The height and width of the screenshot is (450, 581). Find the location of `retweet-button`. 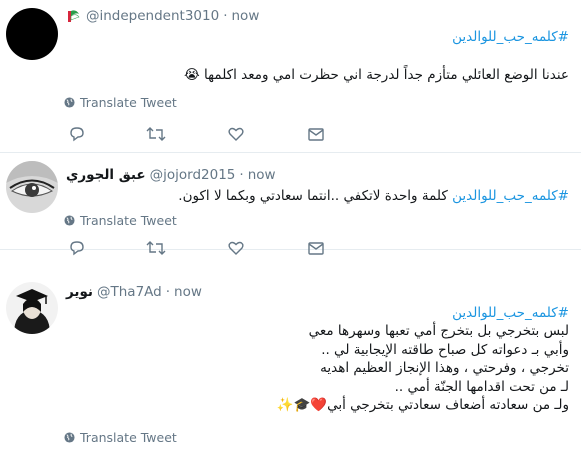

retweet-button is located at coordinates (156, 134).